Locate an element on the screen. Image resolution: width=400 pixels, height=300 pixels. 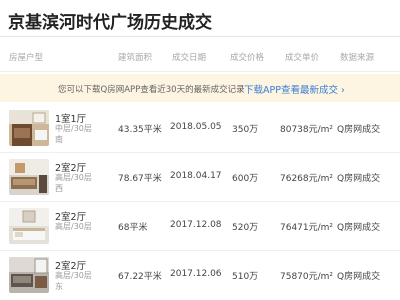
table-header: 房屋户型 建筑面积 成交日期 成交价格 成交单价 数据来源 is located at coordinates (200, 58).